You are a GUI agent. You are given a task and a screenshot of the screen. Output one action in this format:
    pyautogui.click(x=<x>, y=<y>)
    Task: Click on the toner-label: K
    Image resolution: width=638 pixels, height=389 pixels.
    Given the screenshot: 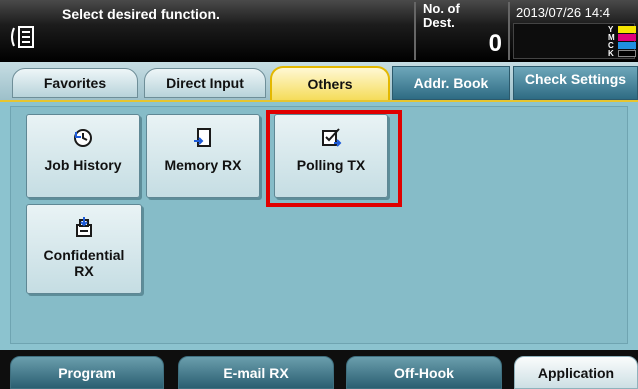 What is the action you would take?
    pyautogui.click(x=611, y=53)
    